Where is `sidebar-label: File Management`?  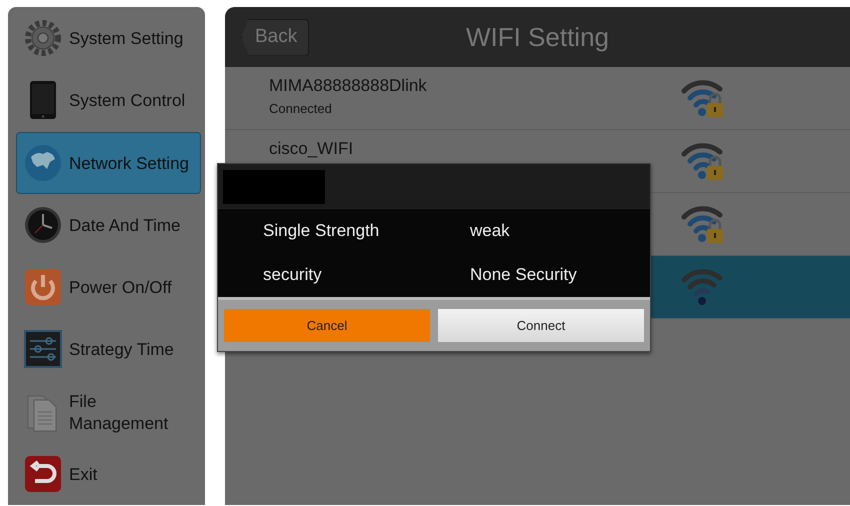
sidebar-label: File Management is located at coordinates (119, 412).